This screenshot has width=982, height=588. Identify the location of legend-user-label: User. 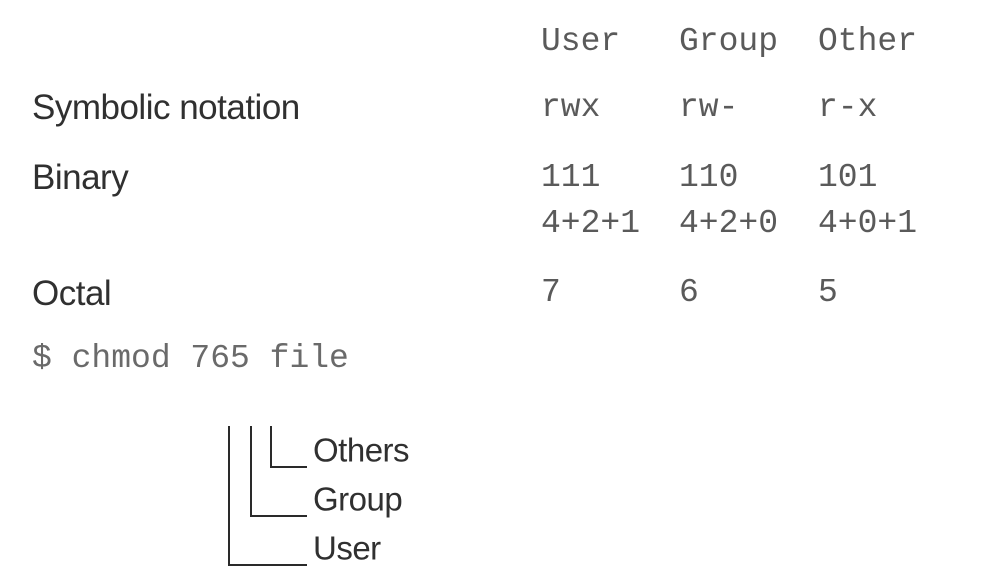
(347, 548).